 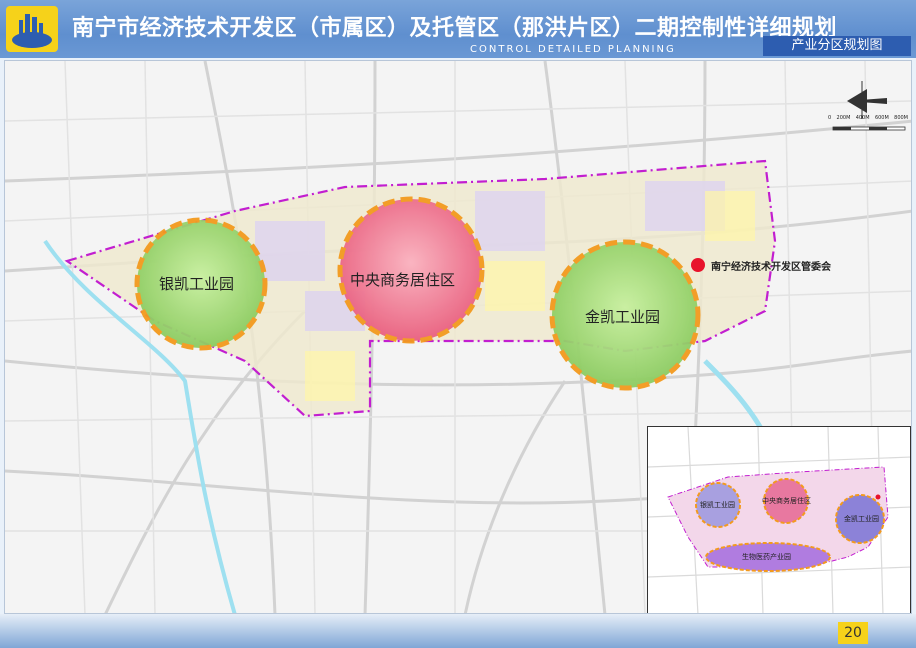 What do you see at coordinates (455, 28) in the screenshot?
I see `page-title: 南宁市经济技术开发区（市属区）及托管区（那洪片区）二期控制性详细规划` at bounding box center [455, 28].